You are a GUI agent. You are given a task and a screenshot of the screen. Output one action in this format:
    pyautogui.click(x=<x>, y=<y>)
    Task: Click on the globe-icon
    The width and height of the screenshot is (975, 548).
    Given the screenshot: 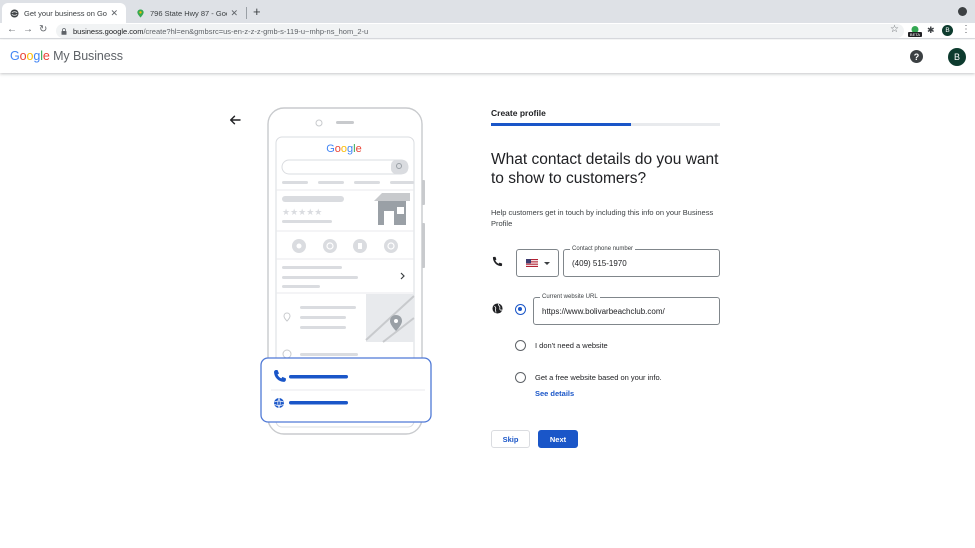 What is the action you would take?
    pyautogui.click(x=497, y=308)
    